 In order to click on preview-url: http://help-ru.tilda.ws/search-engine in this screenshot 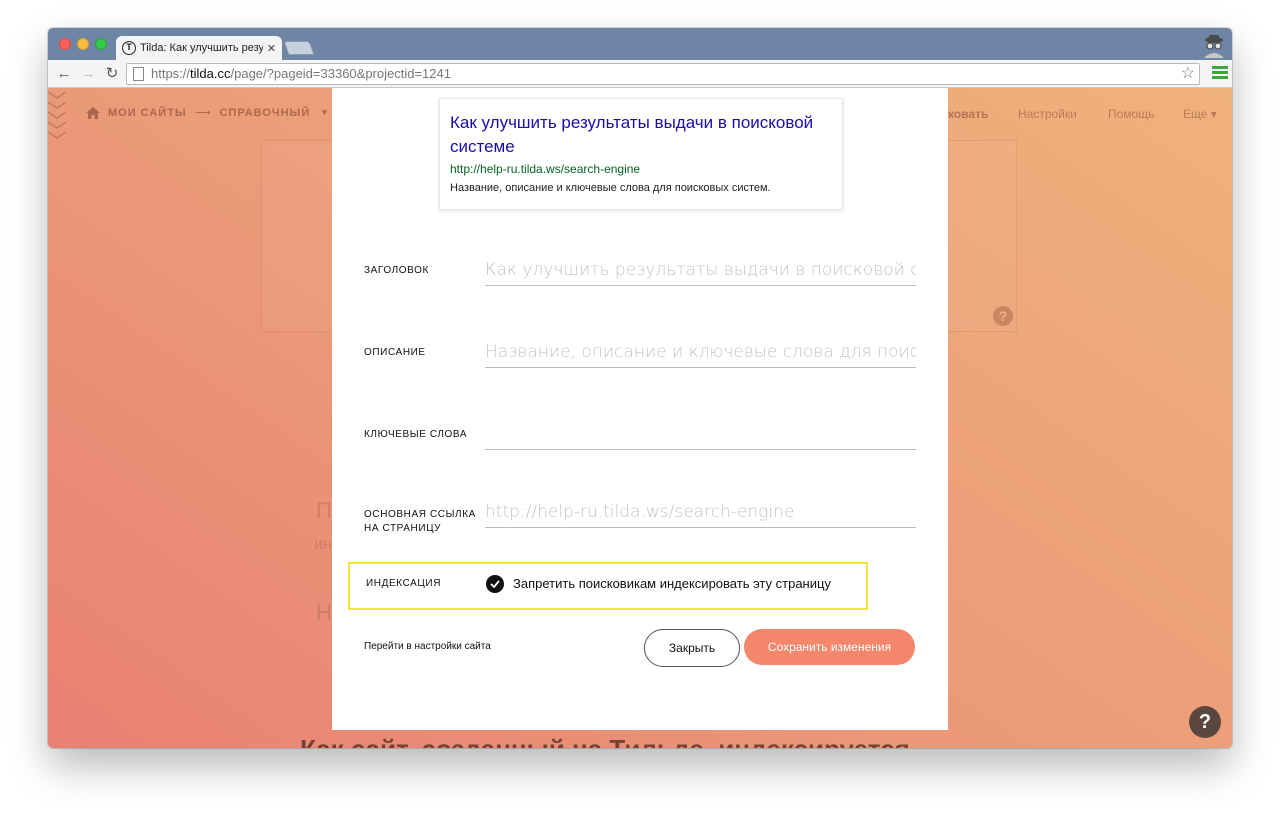, I will do `click(545, 169)`.